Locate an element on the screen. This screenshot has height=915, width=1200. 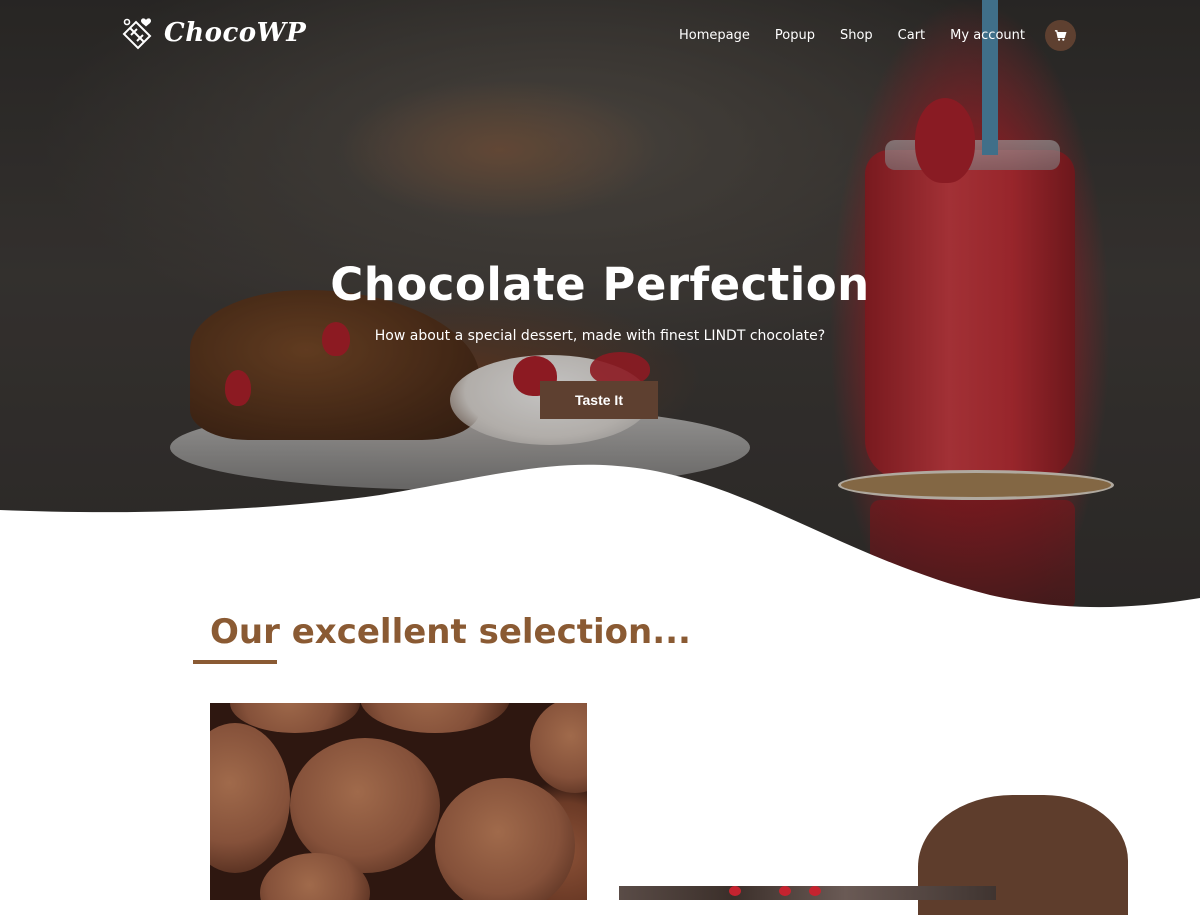
taste-it-button: Taste It is located at coordinates (599, 400).